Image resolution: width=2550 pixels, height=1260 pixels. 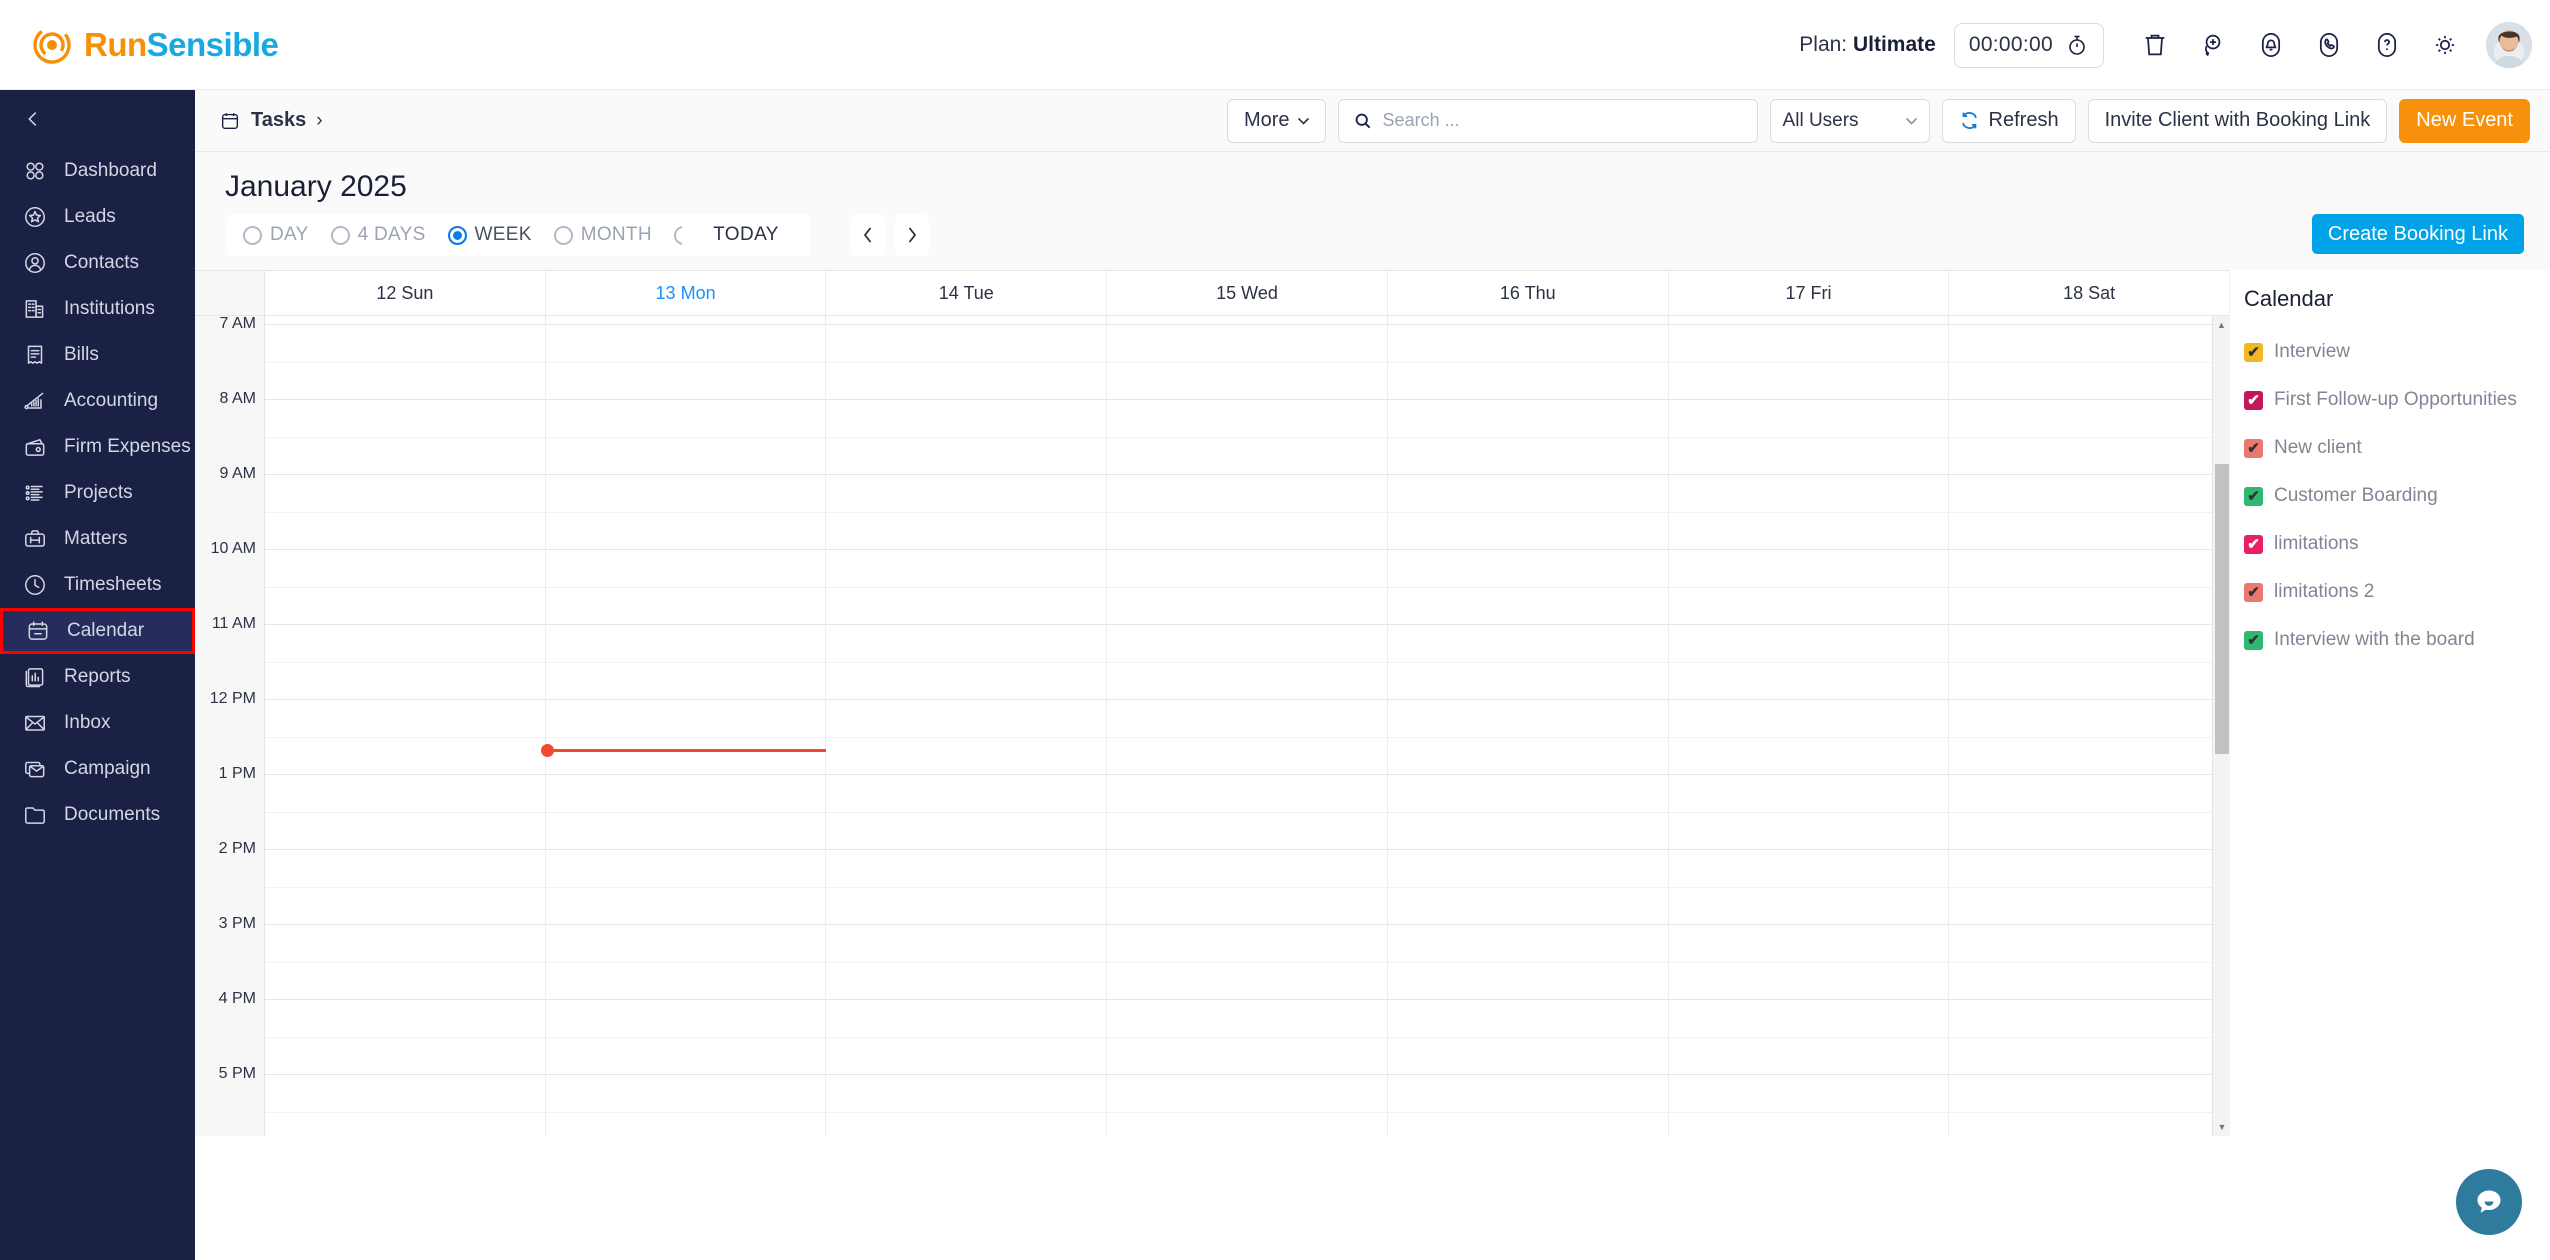 What do you see at coordinates (101, 262) in the screenshot?
I see `sidebar-item-label: Contacts` at bounding box center [101, 262].